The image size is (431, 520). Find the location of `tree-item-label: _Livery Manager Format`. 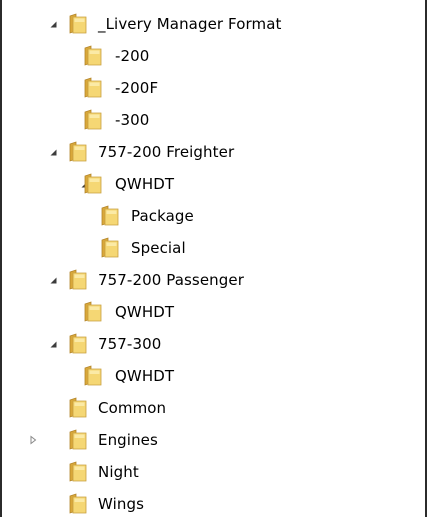

tree-item-label: _Livery Manager Format is located at coordinates (190, 24).